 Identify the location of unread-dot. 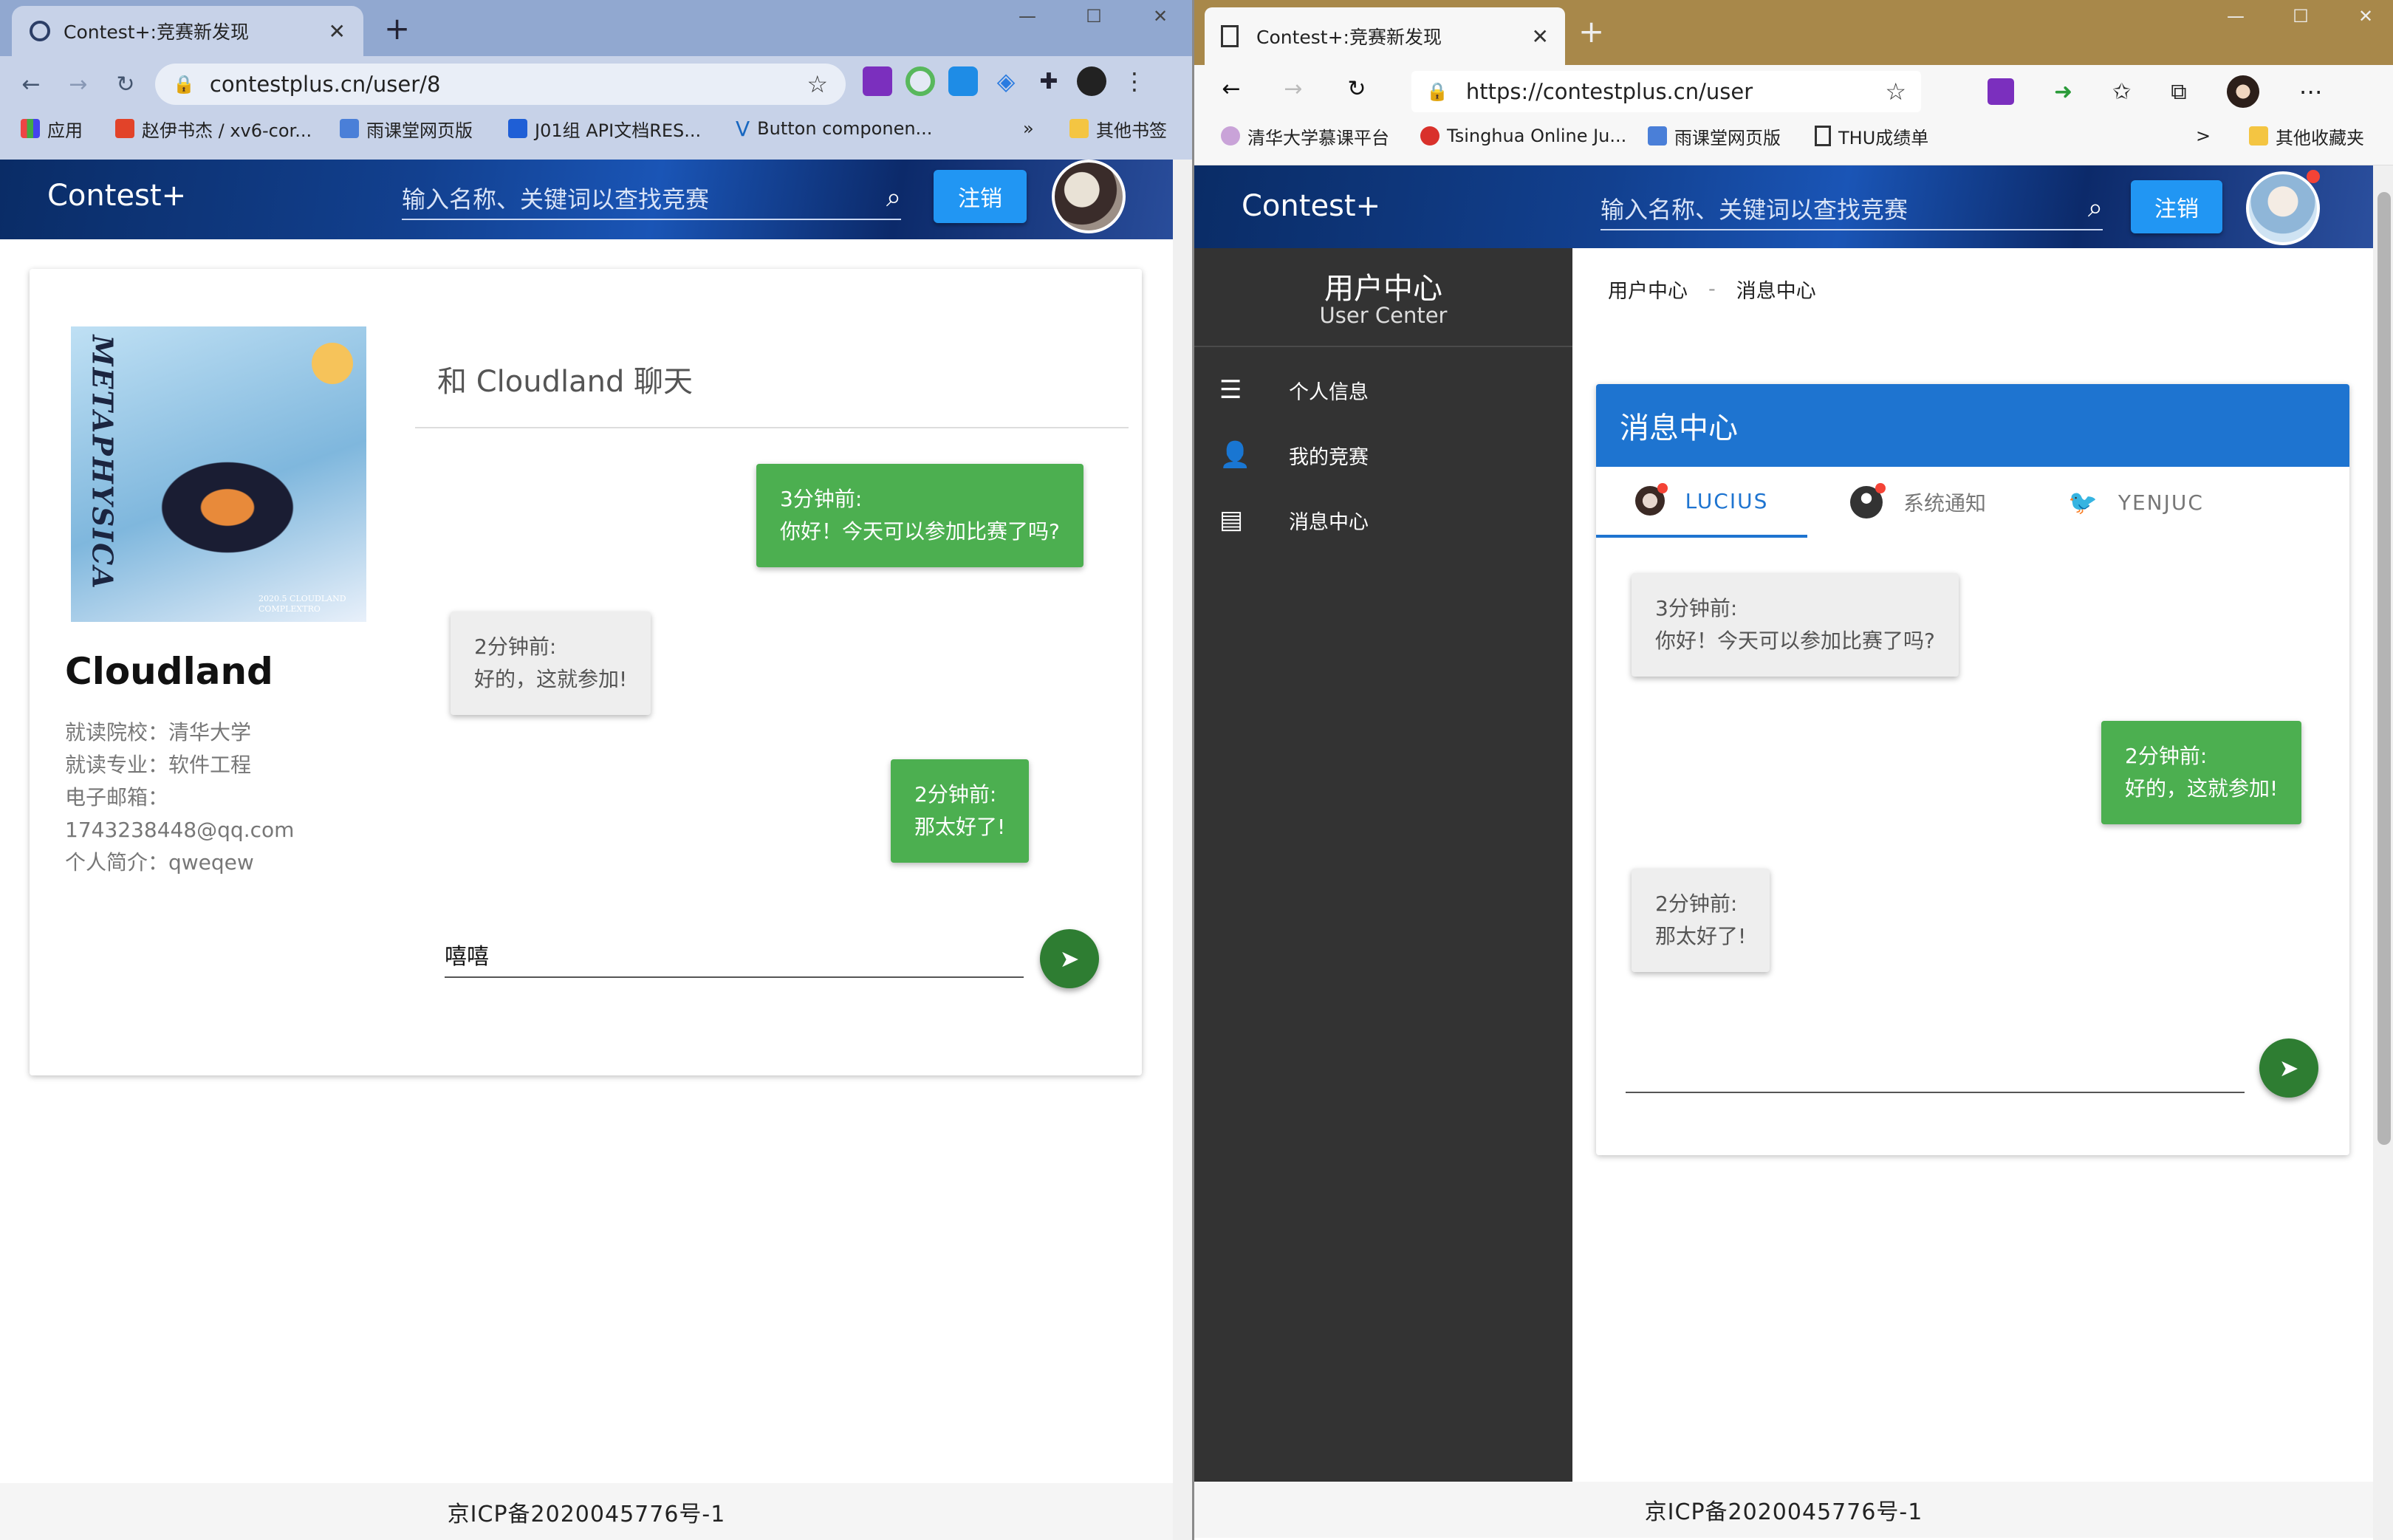
(1881, 488).